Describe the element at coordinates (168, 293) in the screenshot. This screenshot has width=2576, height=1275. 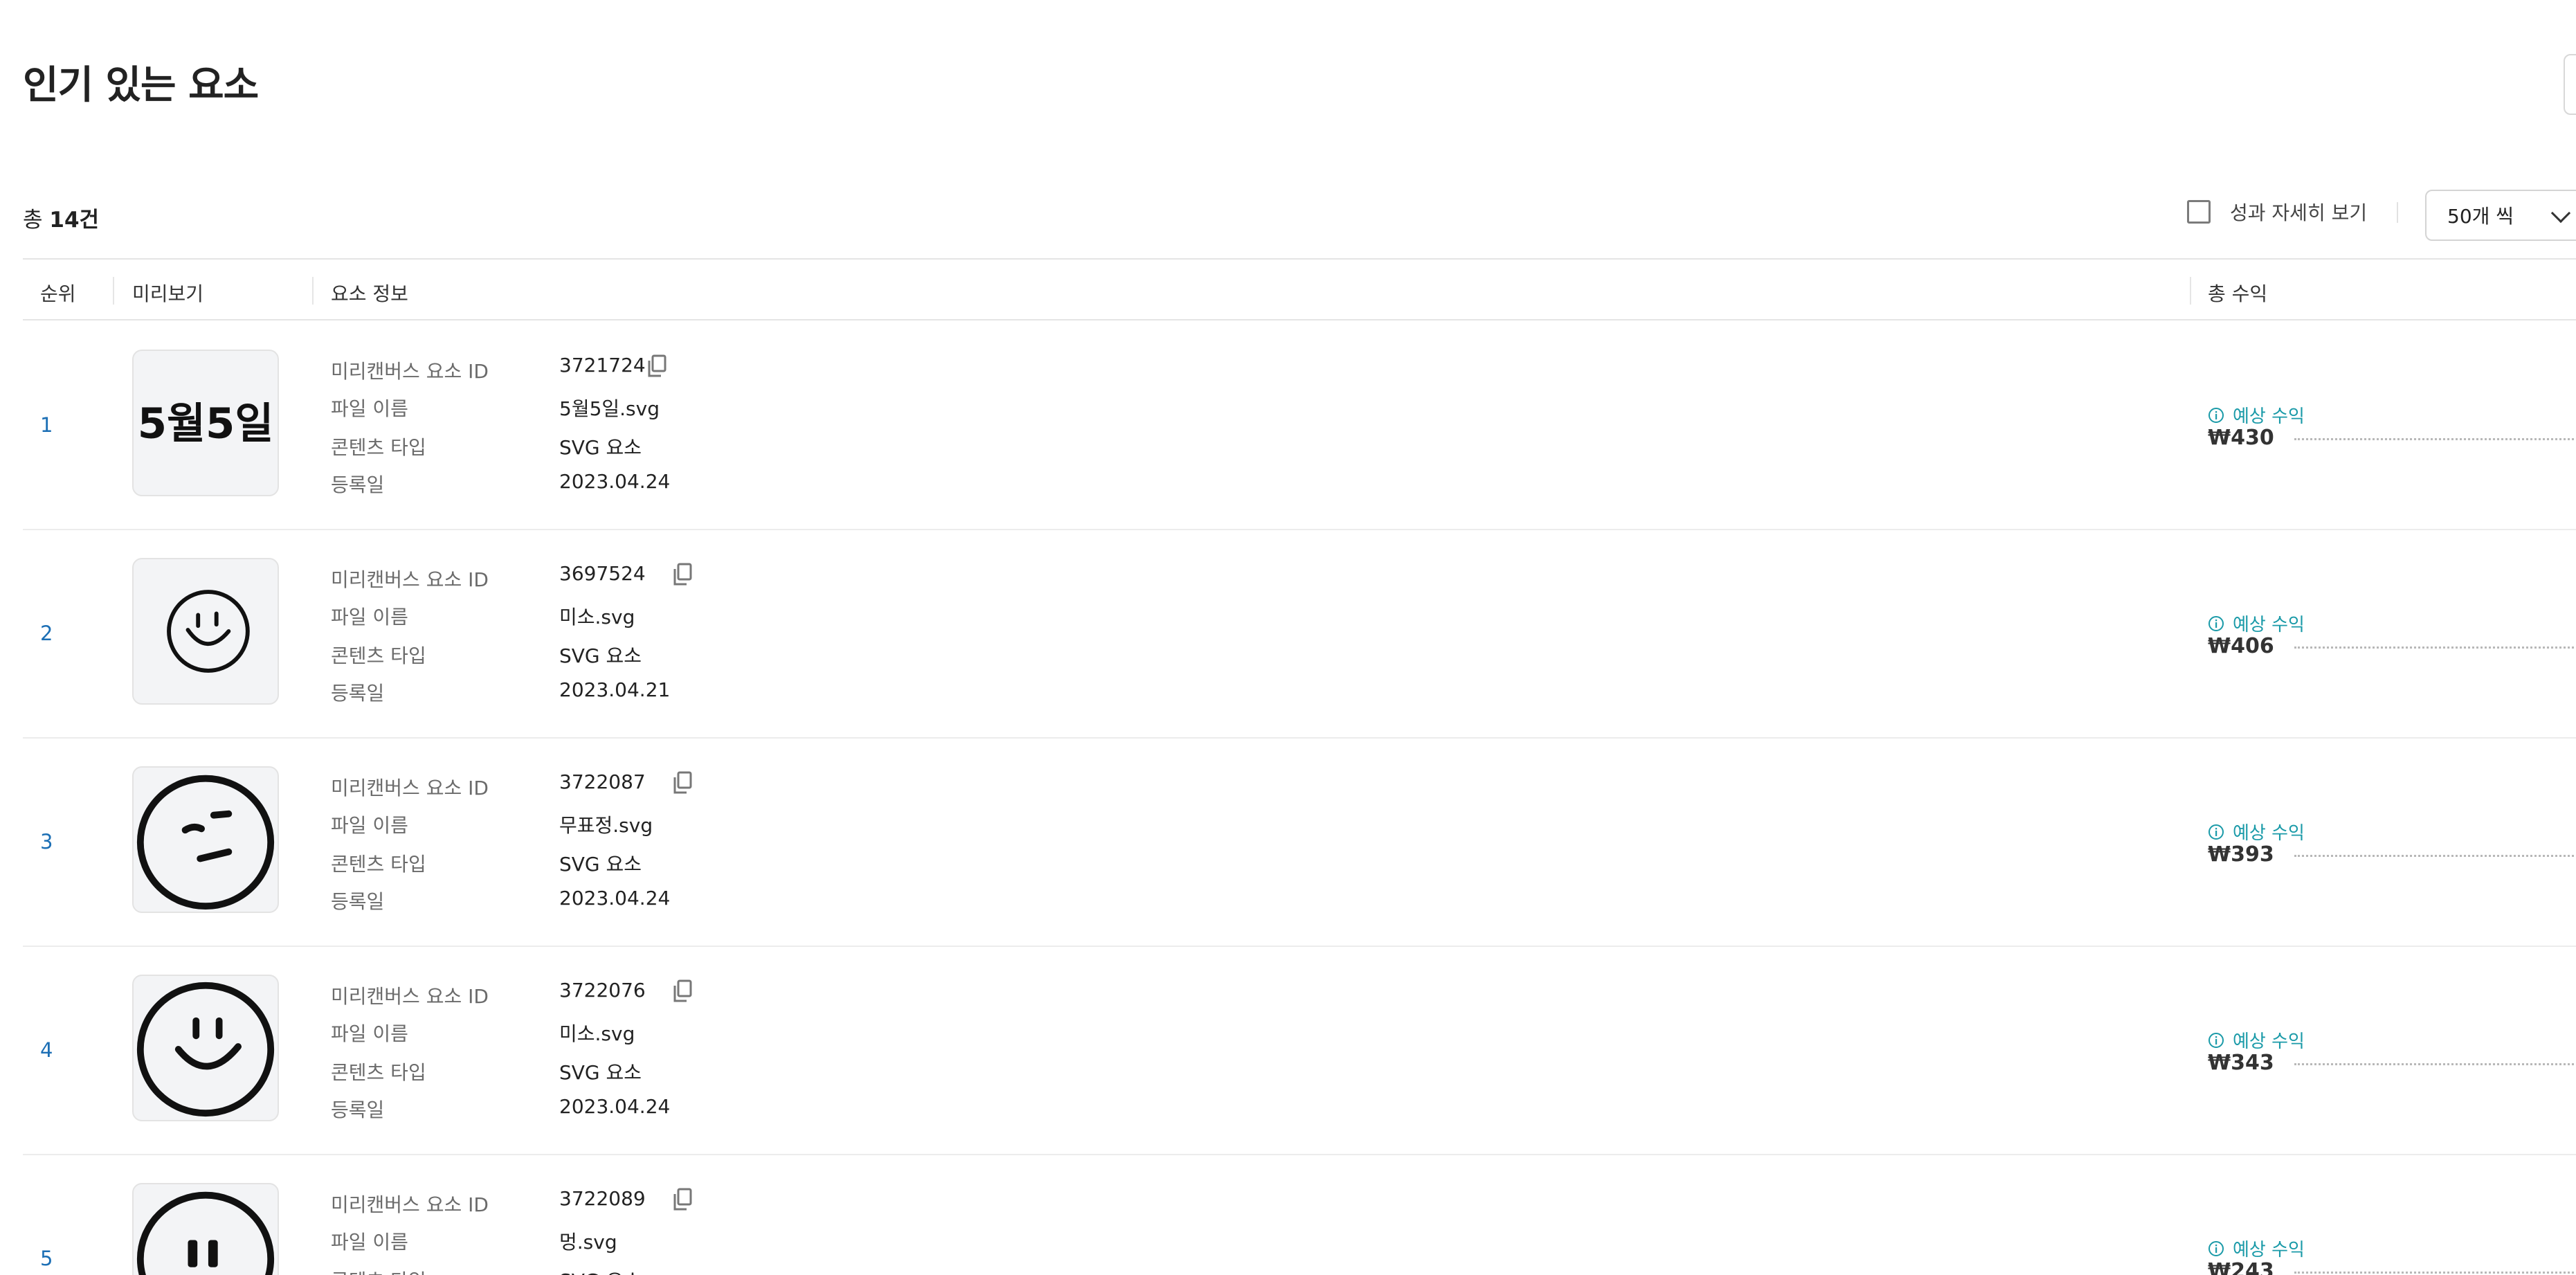
I see `header-preview: 미리보기` at that location.